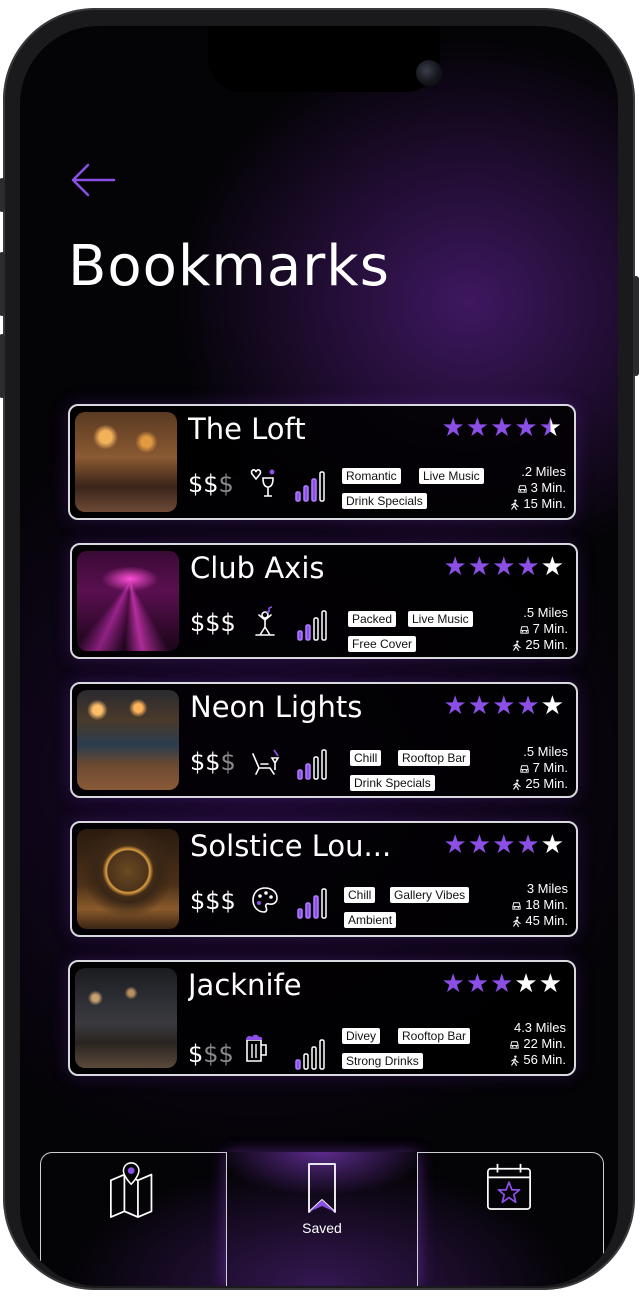 The height and width of the screenshot is (1298, 641). I want to click on bookmark-icon, so click(322, 1188).